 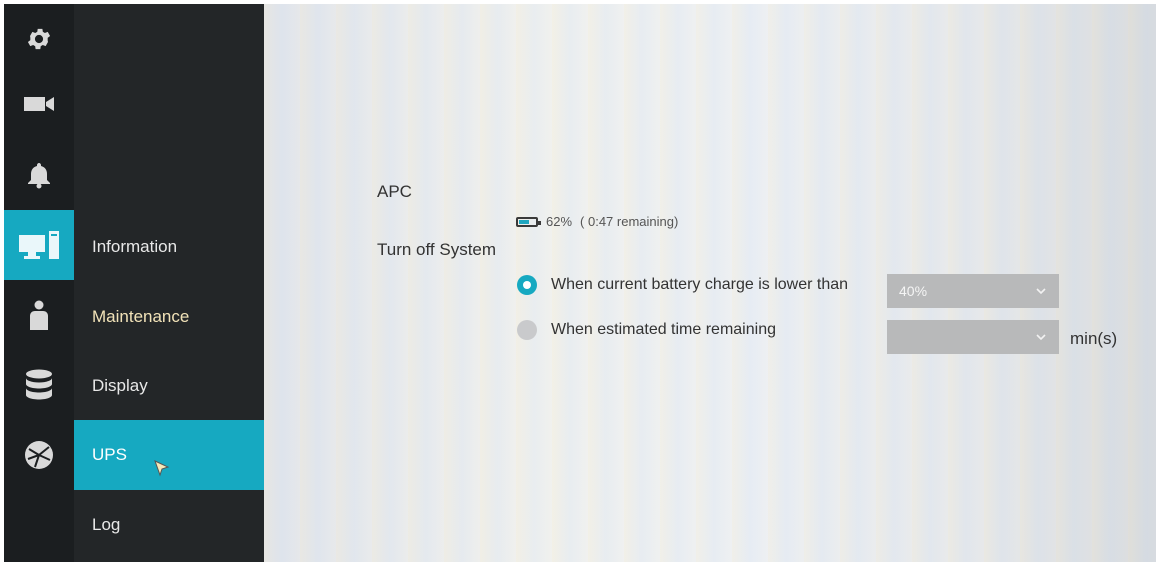 I want to click on battery-threshold-select: 40%, so click(x=973, y=291).